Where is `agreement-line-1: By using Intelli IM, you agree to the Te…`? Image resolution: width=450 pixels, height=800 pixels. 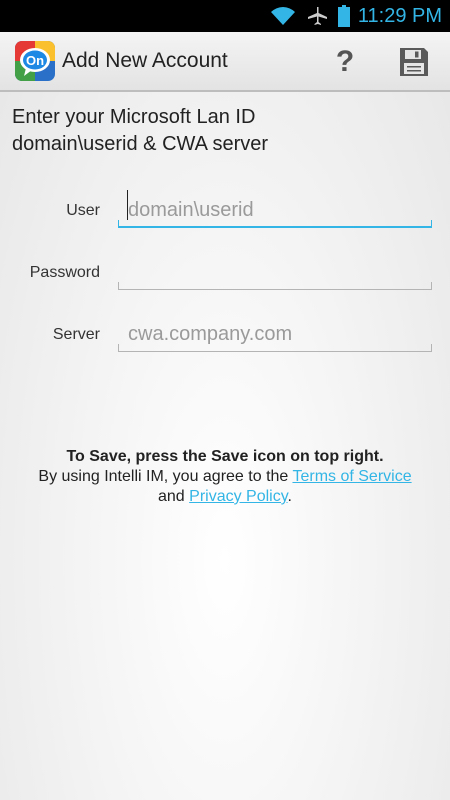 agreement-line-1: By using Intelli IM, you agree to the Te… is located at coordinates (225, 477).